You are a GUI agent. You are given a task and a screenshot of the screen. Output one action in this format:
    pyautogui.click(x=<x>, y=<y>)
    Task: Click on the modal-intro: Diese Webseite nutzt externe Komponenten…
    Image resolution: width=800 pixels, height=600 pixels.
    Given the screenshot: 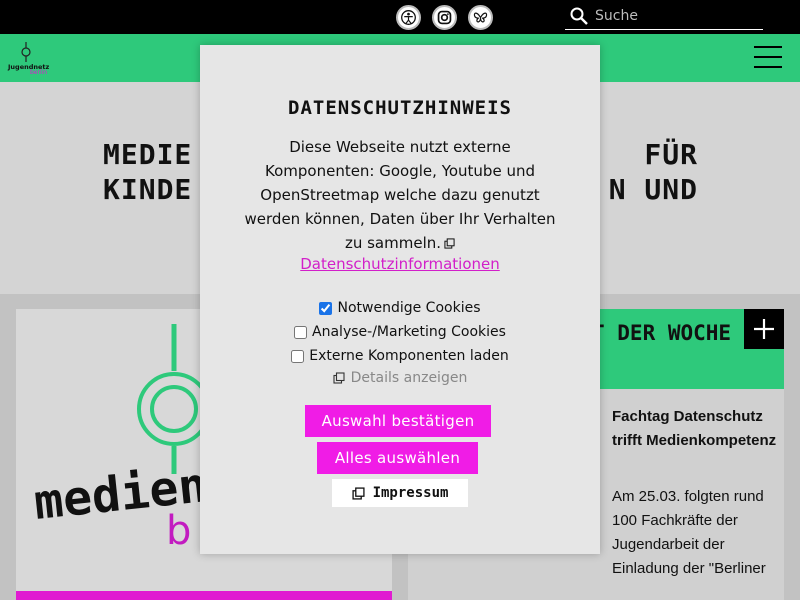 What is the action you would take?
    pyautogui.click(x=400, y=195)
    